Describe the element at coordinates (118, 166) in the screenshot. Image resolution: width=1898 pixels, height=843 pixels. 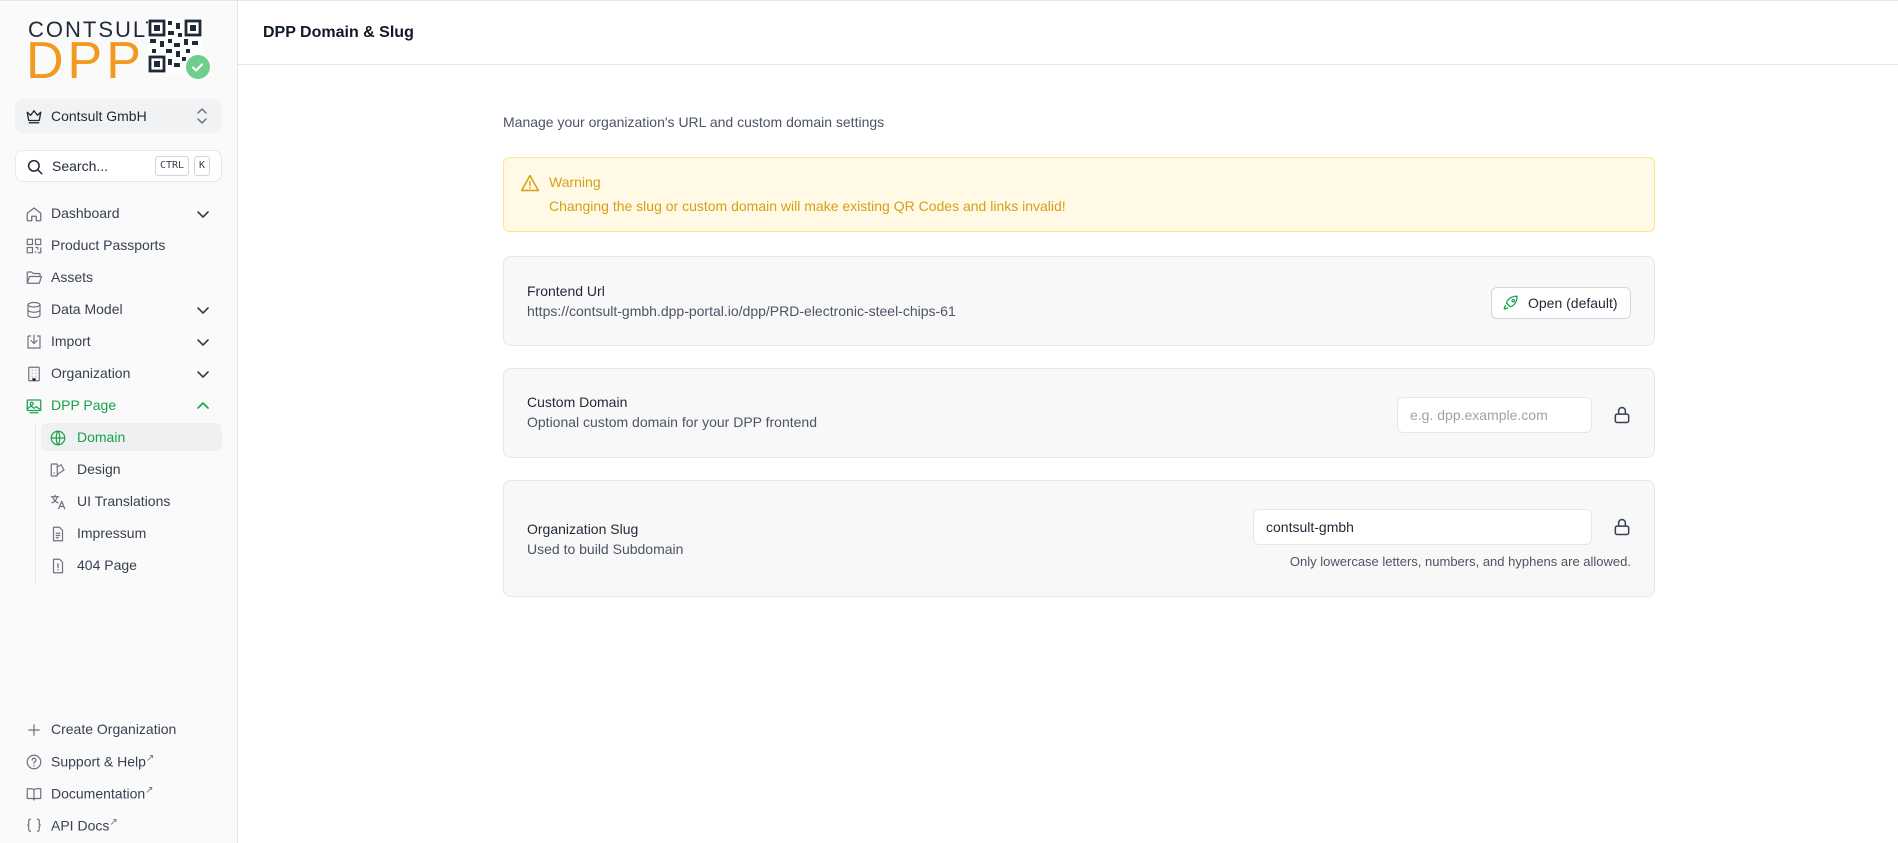
I see `search-button: Search... CTRL K` at that location.